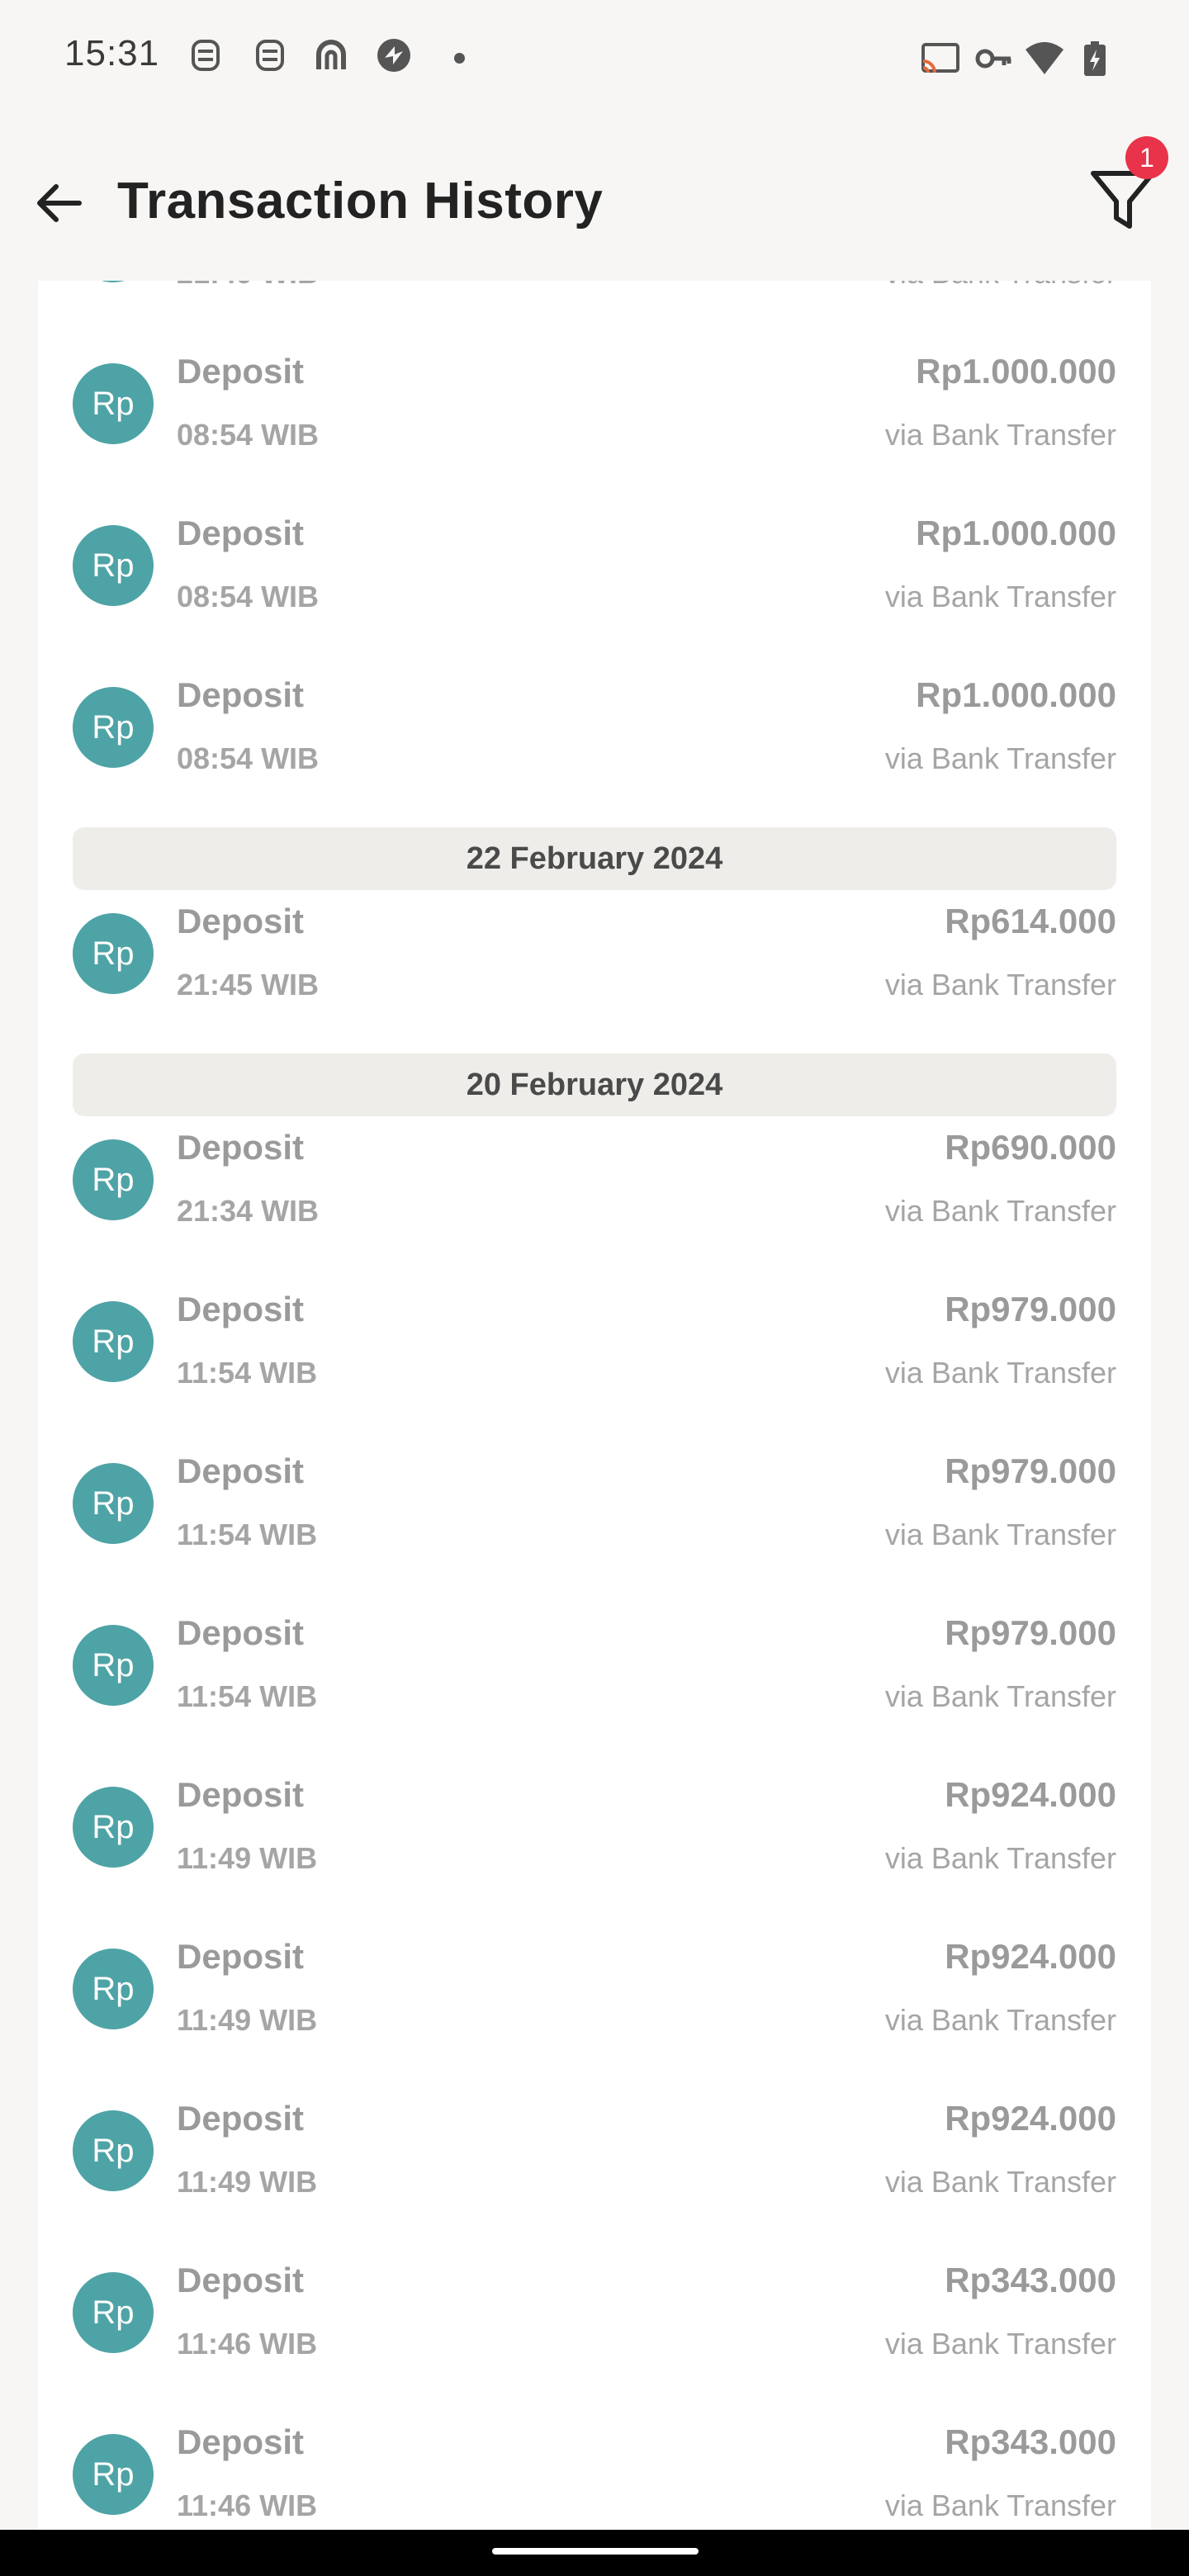 Image resolution: width=1189 pixels, height=2576 pixels. Describe the element at coordinates (1095, 58) in the screenshot. I see `battery-icon` at that location.